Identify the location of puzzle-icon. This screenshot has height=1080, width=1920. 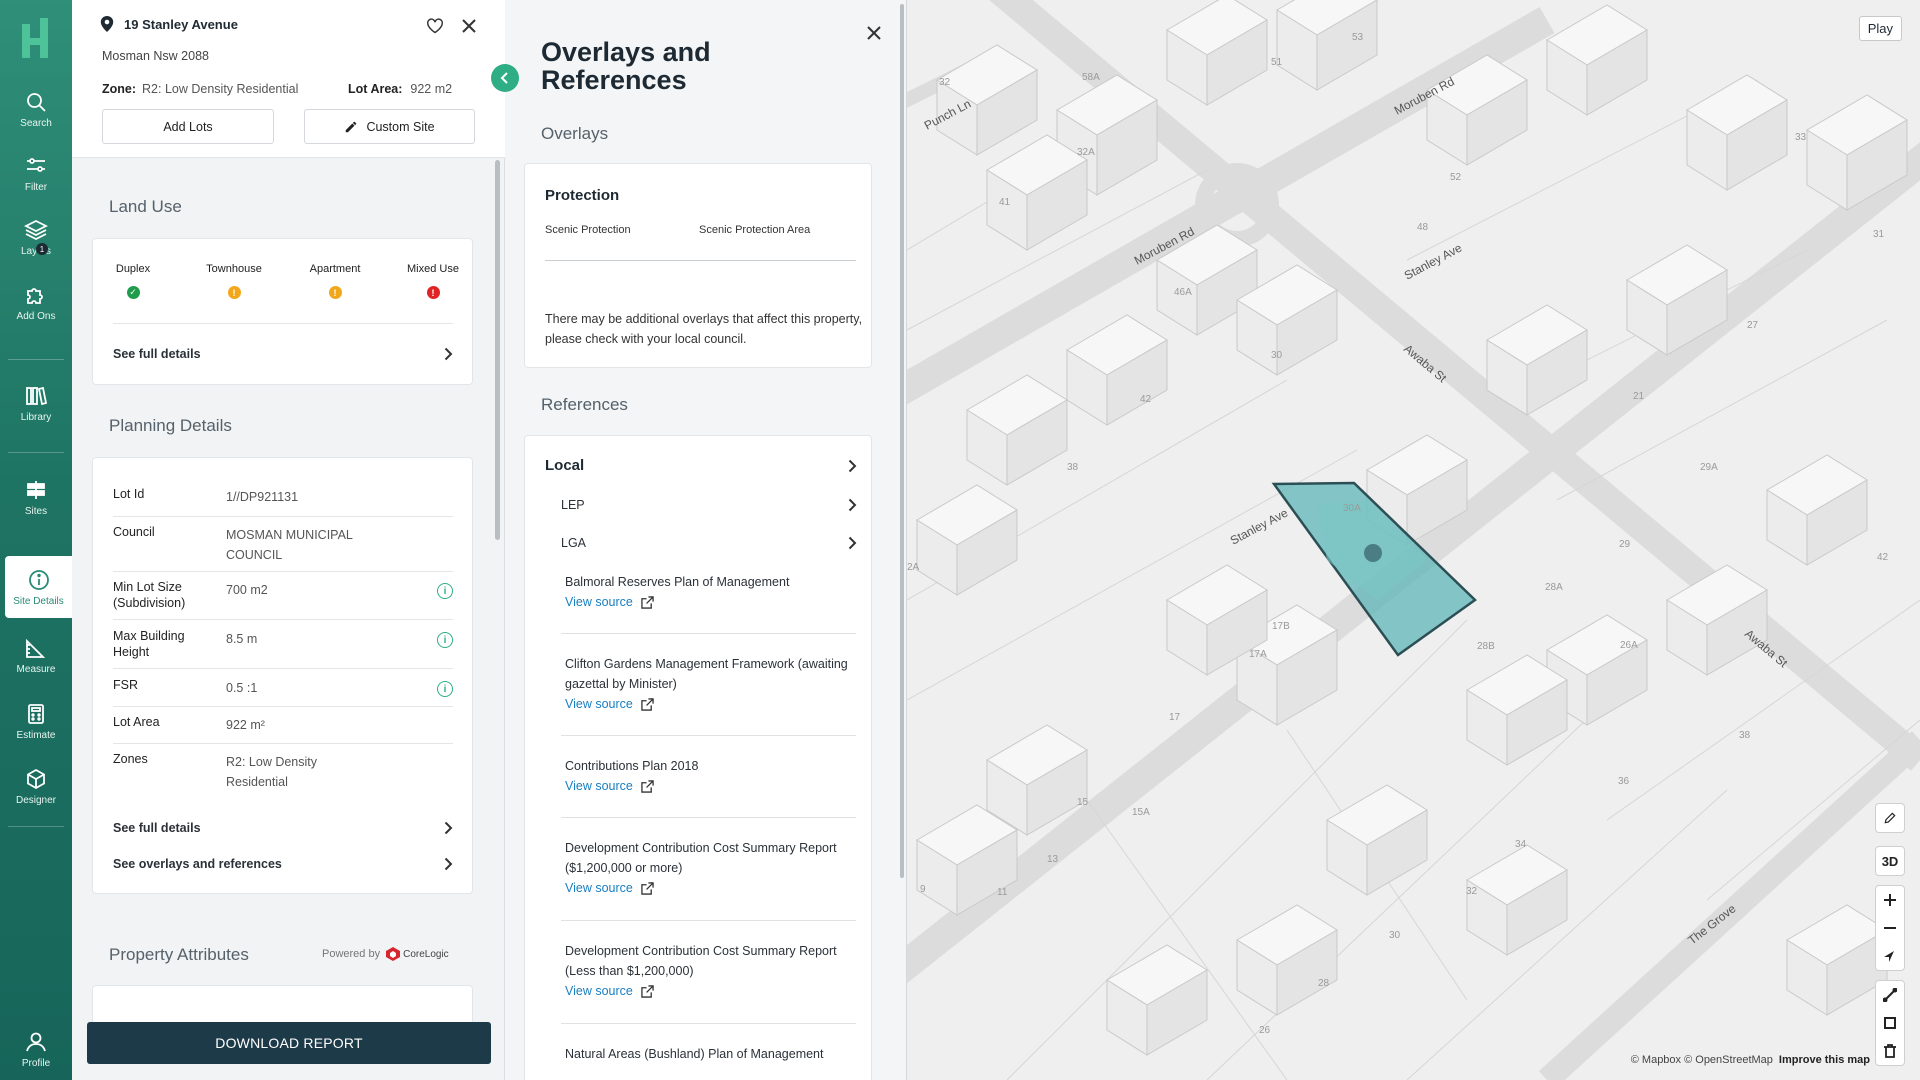
(35, 295).